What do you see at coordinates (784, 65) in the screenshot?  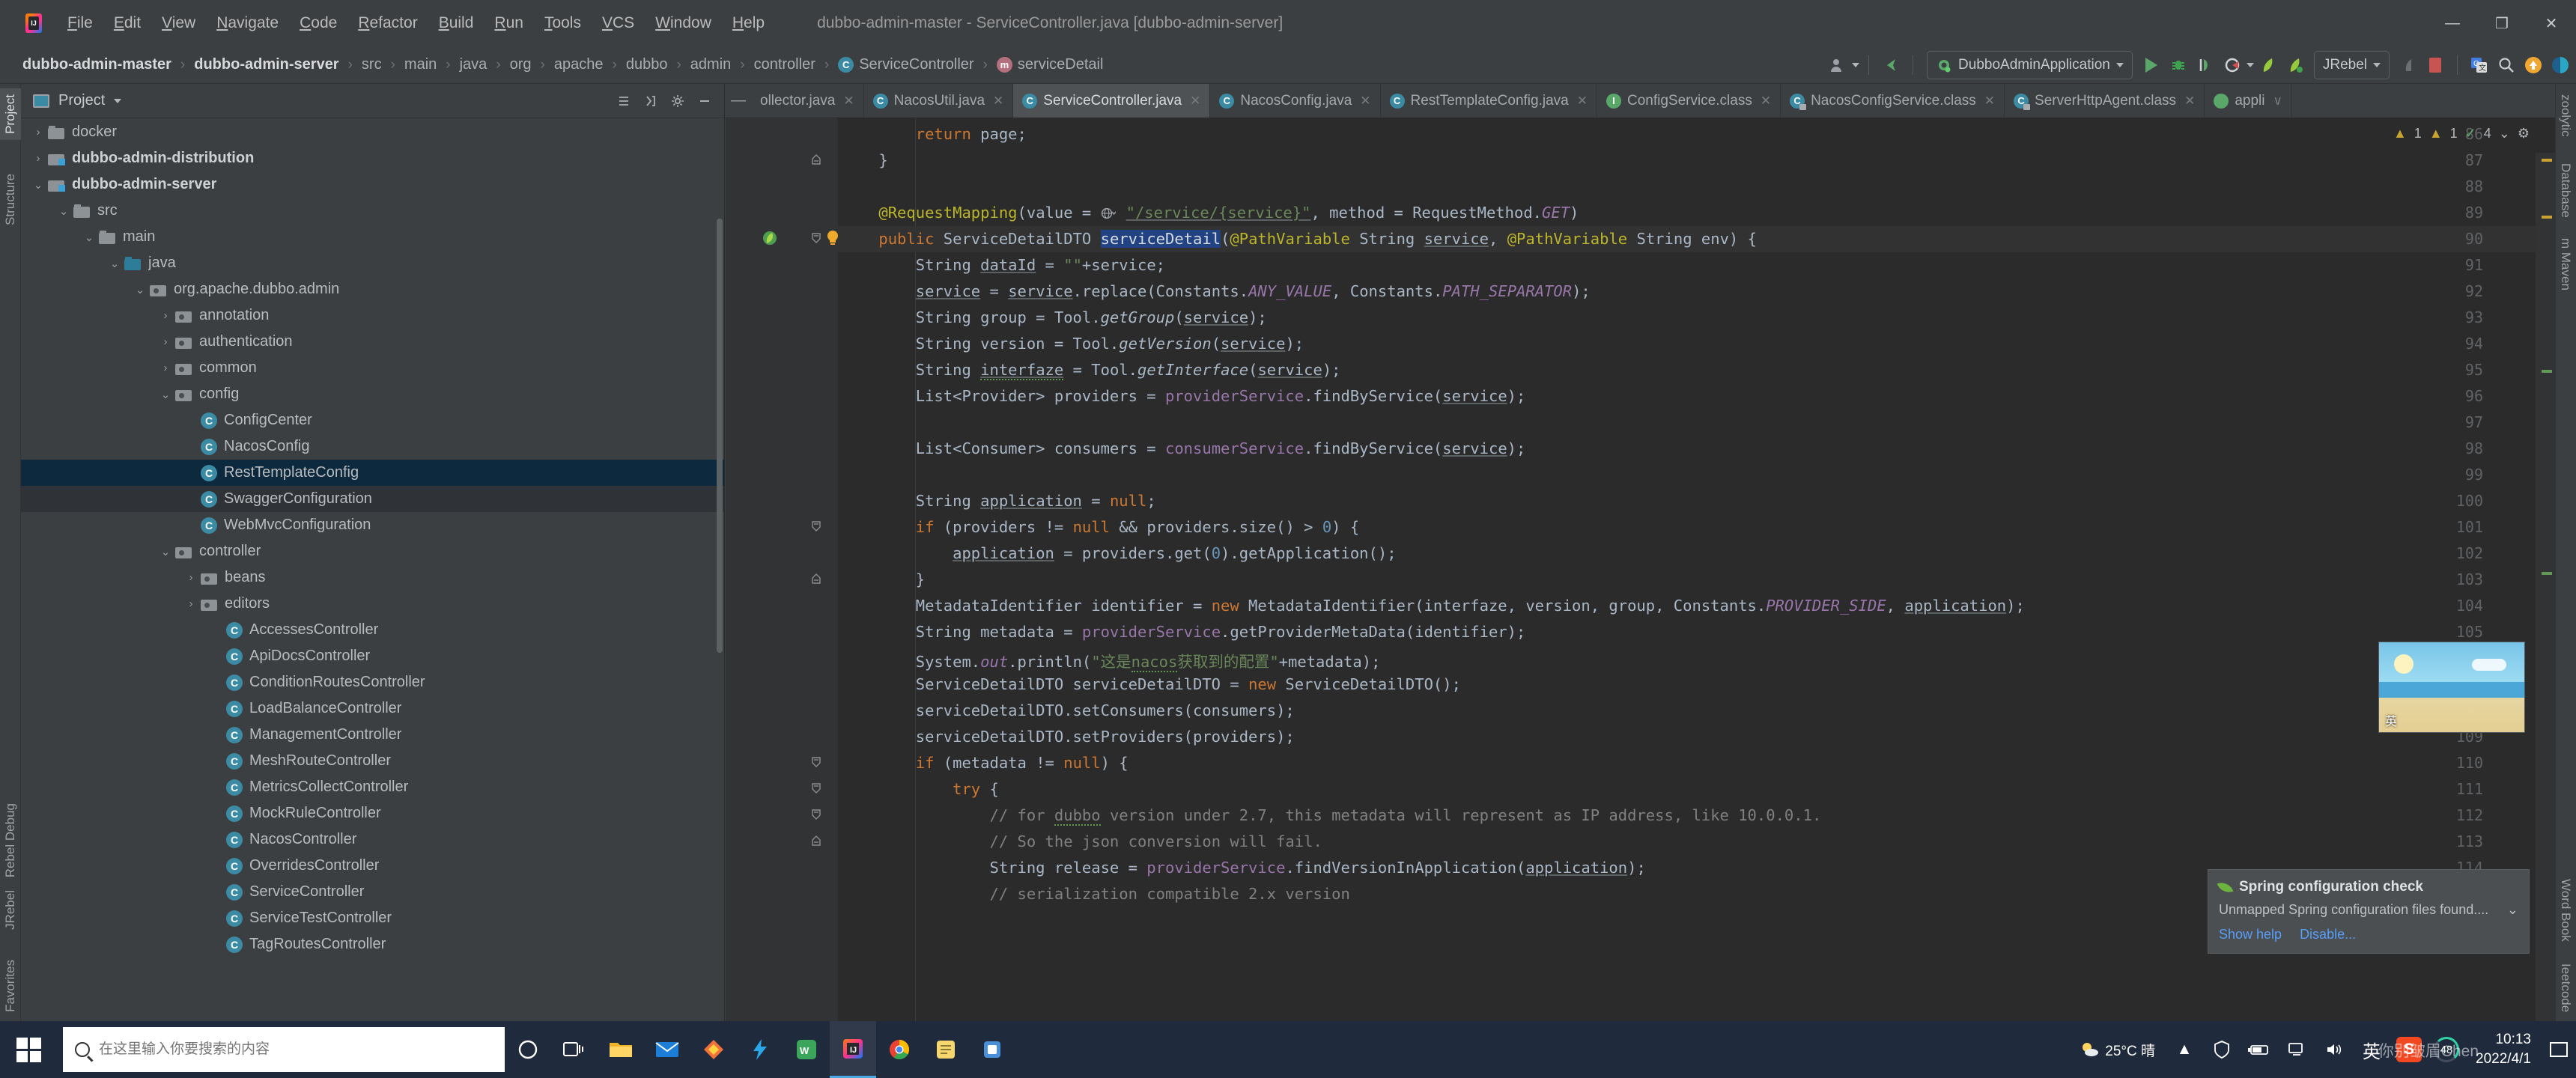 I see `breadcrumb-item-controller: controller` at bounding box center [784, 65].